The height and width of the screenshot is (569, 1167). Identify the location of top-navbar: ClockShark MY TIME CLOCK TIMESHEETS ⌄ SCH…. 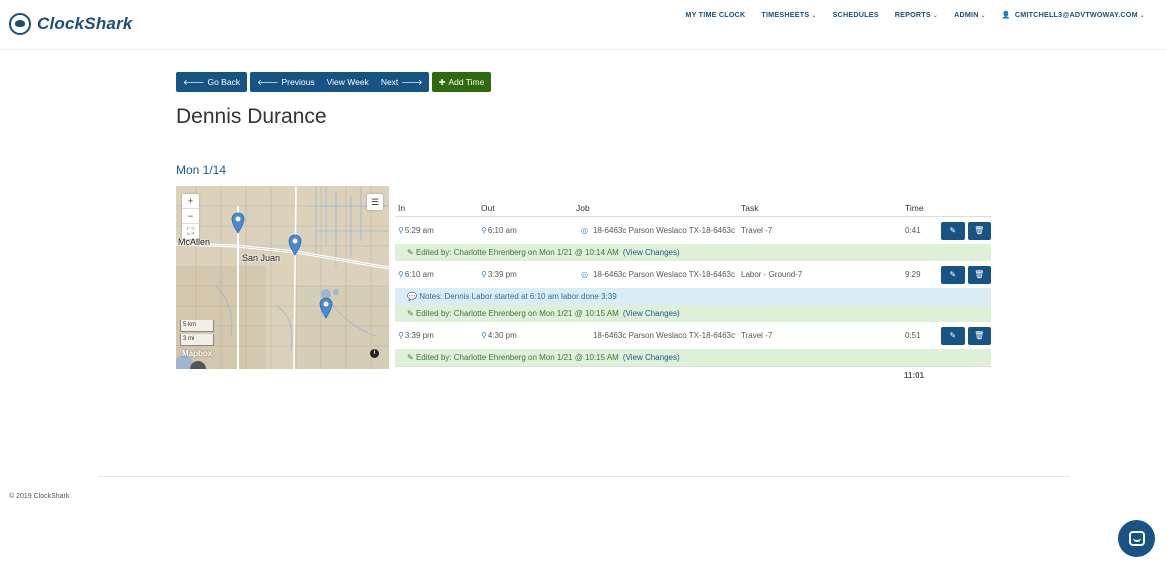
(583, 25).